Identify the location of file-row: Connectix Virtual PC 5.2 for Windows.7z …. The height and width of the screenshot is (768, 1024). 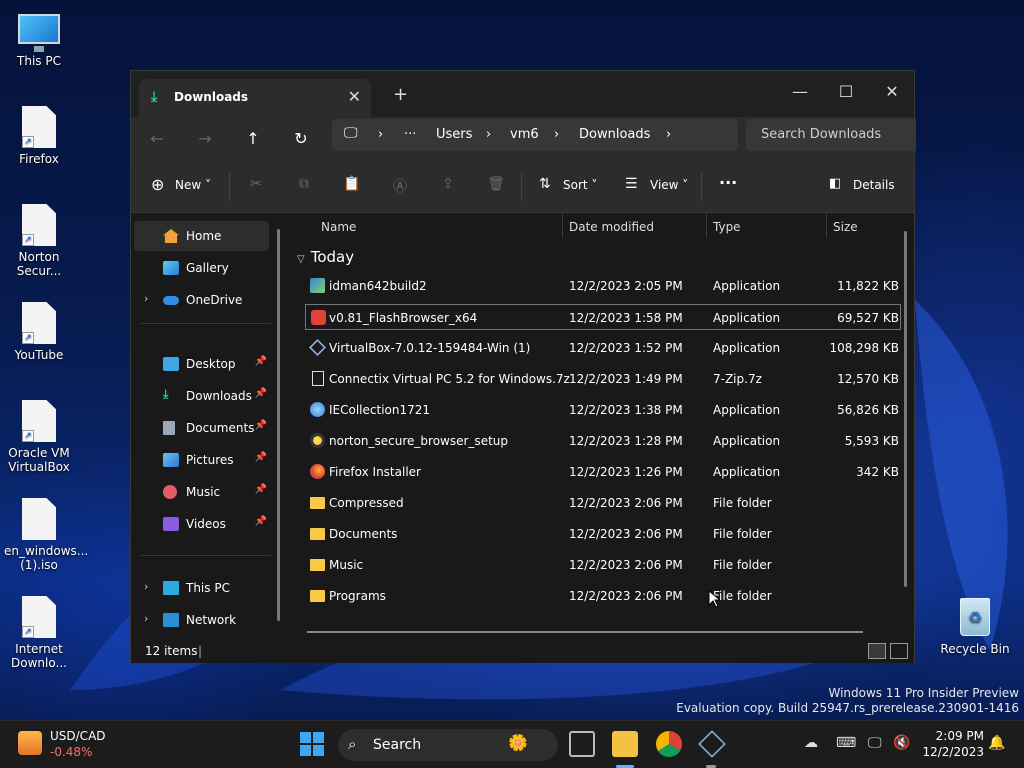
(603, 379).